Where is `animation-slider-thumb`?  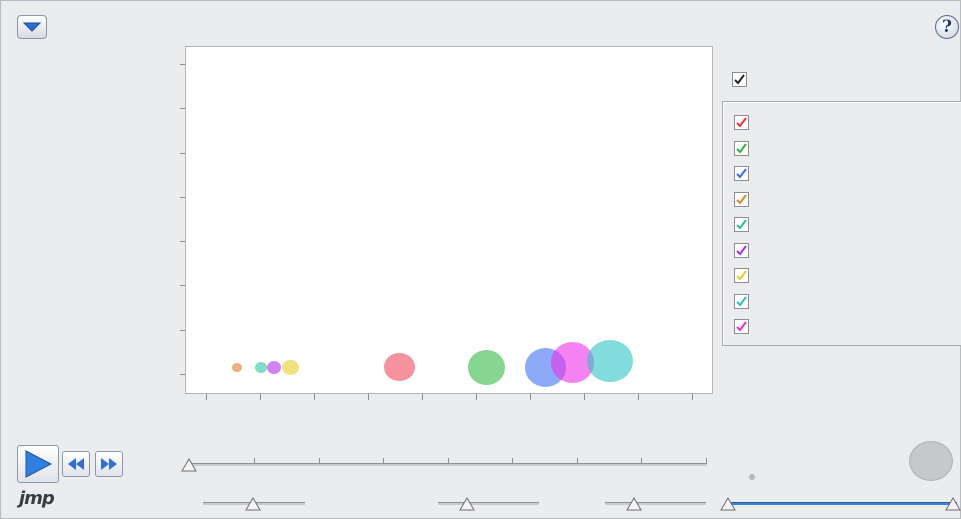
animation-slider-thumb is located at coordinates (189, 465).